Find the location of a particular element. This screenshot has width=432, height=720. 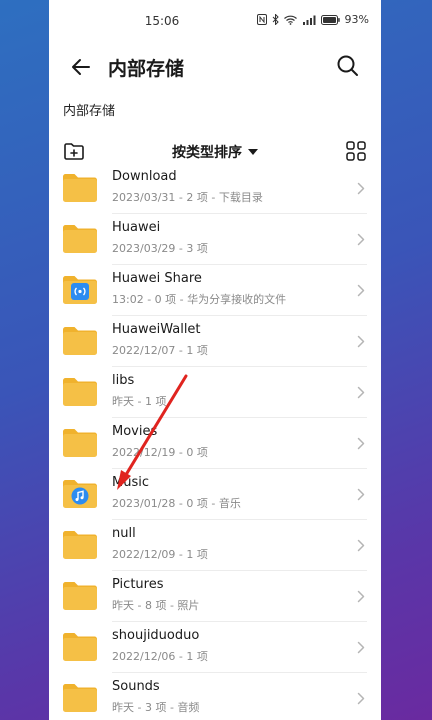

folder-row: HuaweiWallet 2022/12/07 - 1 项 is located at coordinates (215, 341).